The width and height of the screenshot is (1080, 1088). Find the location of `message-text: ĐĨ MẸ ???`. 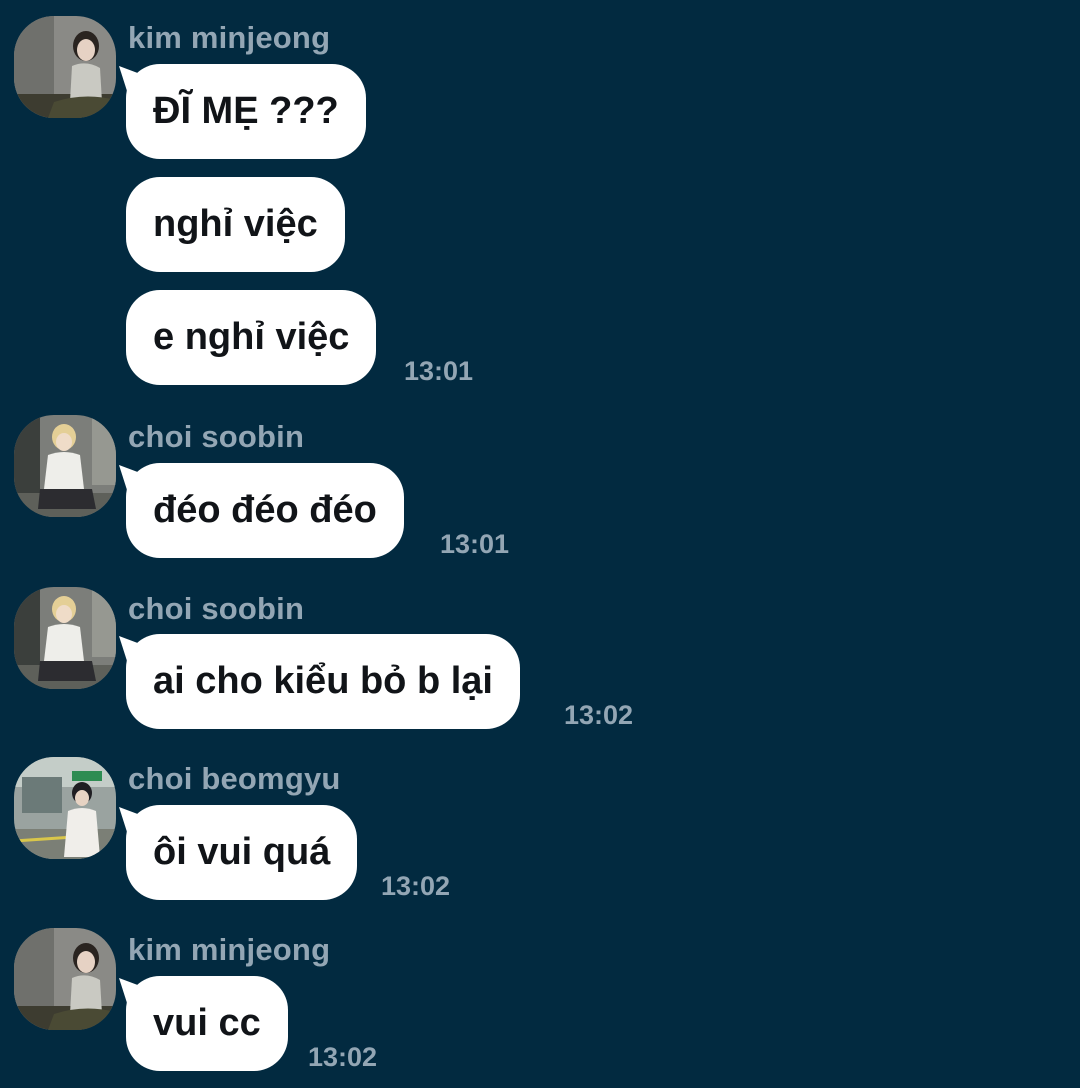

message-text: ĐĨ MẸ ??? is located at coordinates (246, 111).